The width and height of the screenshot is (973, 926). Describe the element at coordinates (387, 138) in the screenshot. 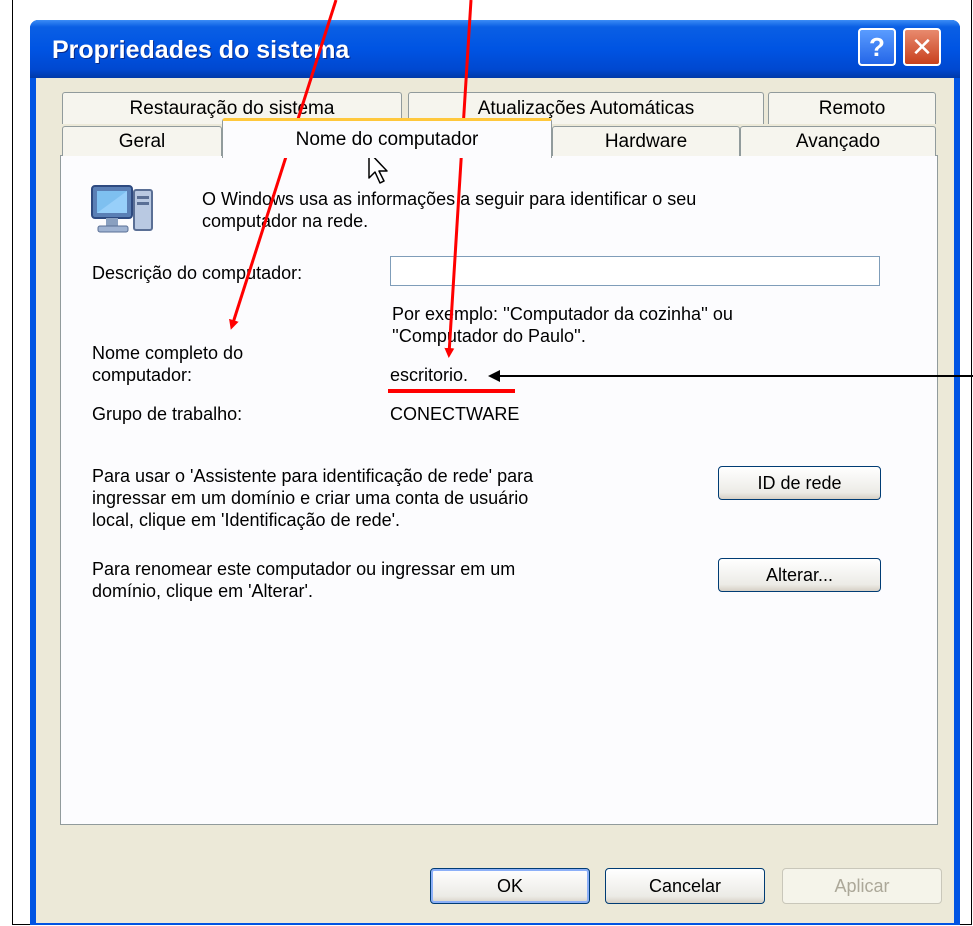

I see `tab-computer-name: Nome do computador` at that location.